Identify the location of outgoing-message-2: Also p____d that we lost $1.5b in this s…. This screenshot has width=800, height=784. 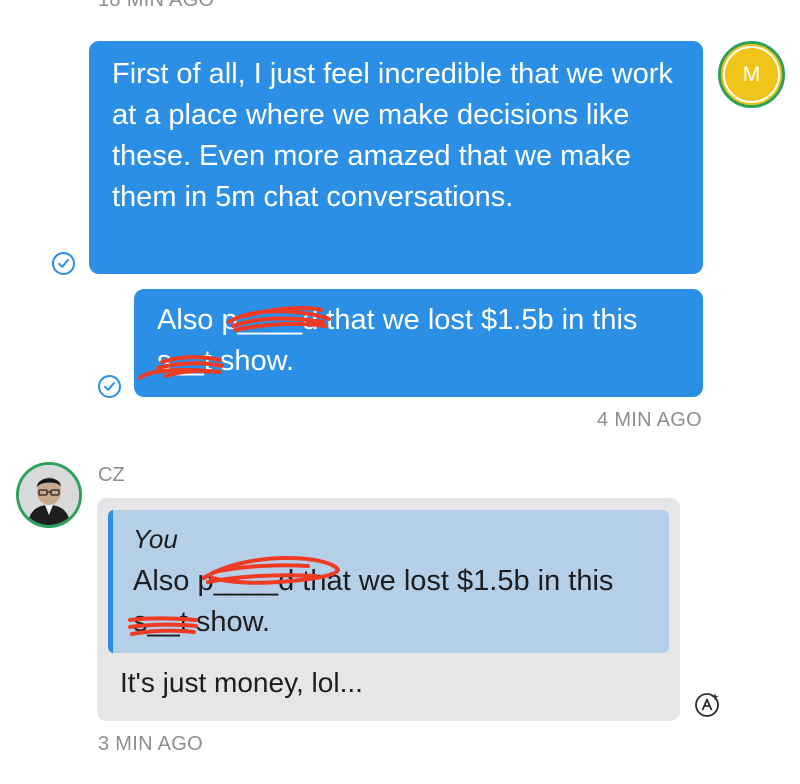
(418, 343).